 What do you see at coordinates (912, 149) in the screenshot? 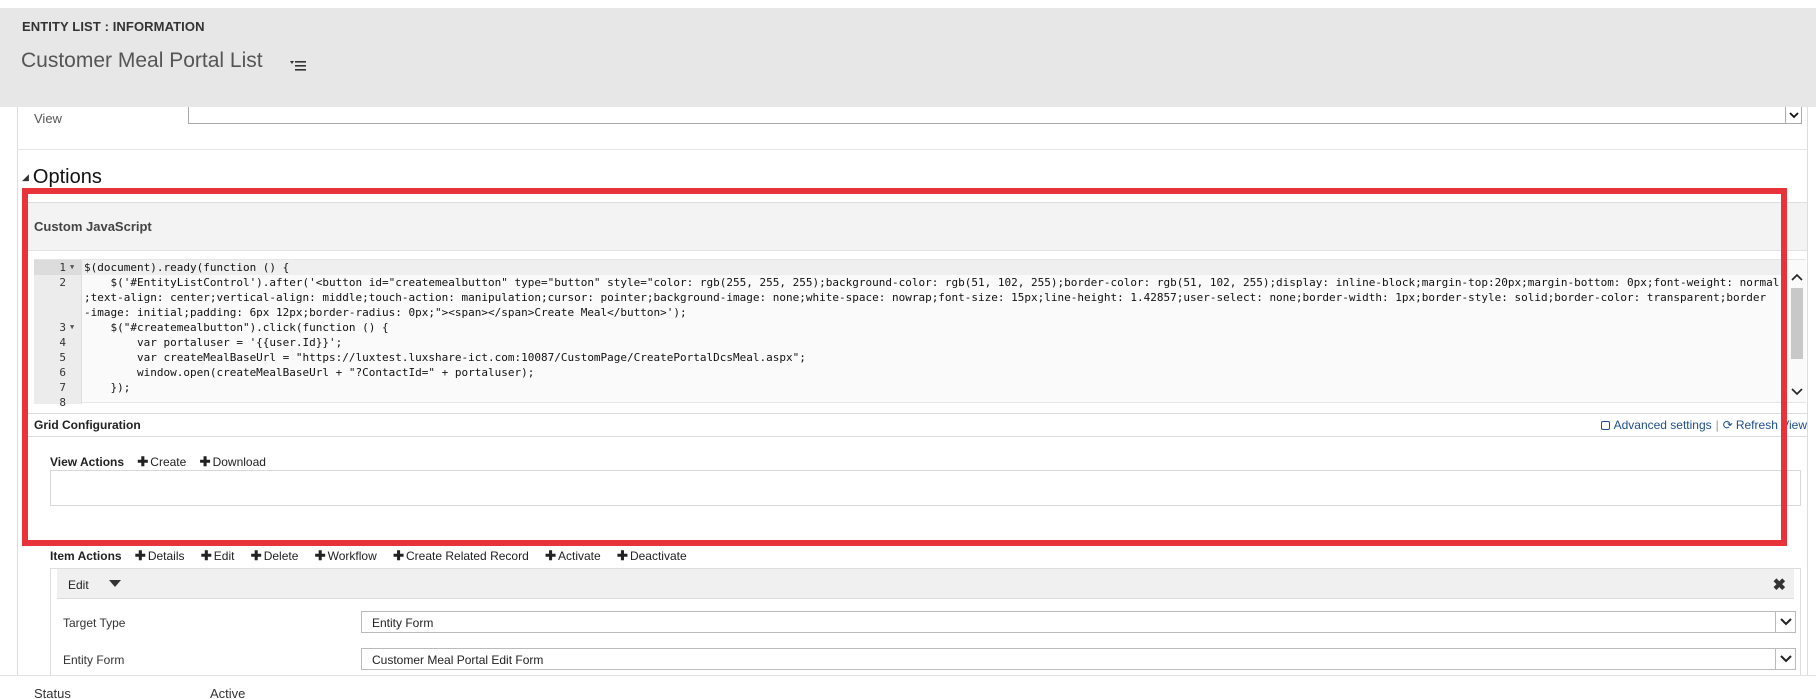
I see `divider` at bounding box center [912, 149].